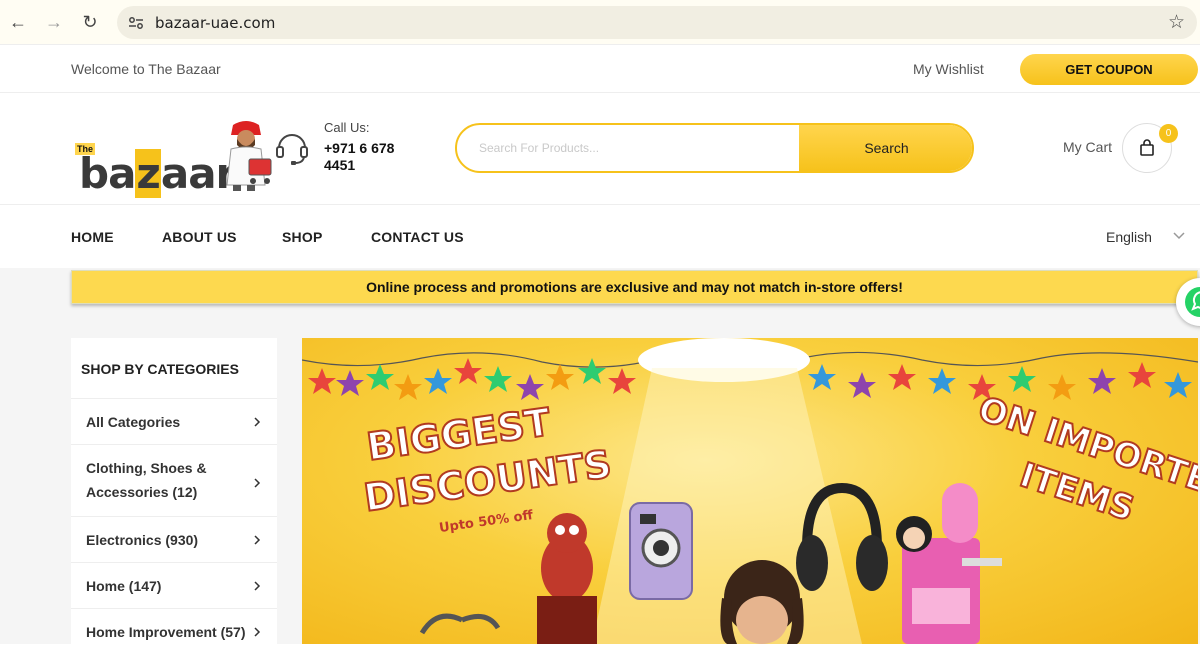 Image resolution: width=1200 pixels, height=654 pixels. I want to click on nav-contact-us: CONTACT US, so click(417, 237).